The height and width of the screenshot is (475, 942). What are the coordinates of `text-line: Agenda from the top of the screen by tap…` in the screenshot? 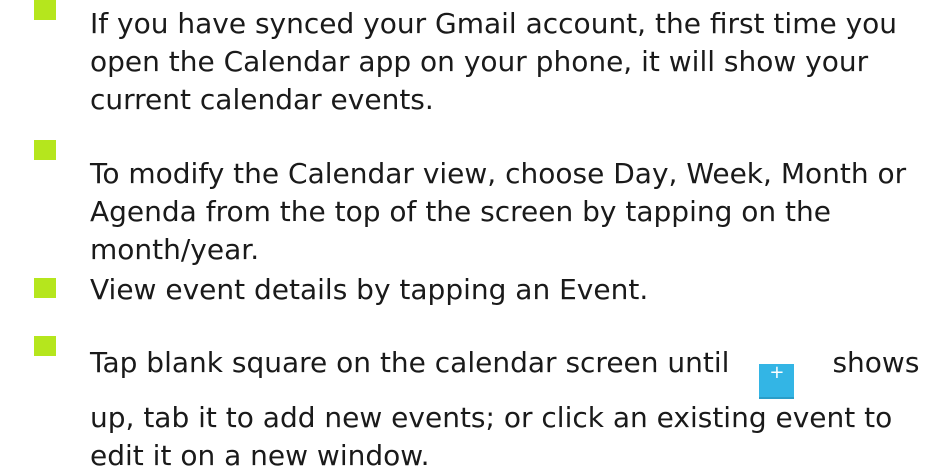 It's located at (461, 211).